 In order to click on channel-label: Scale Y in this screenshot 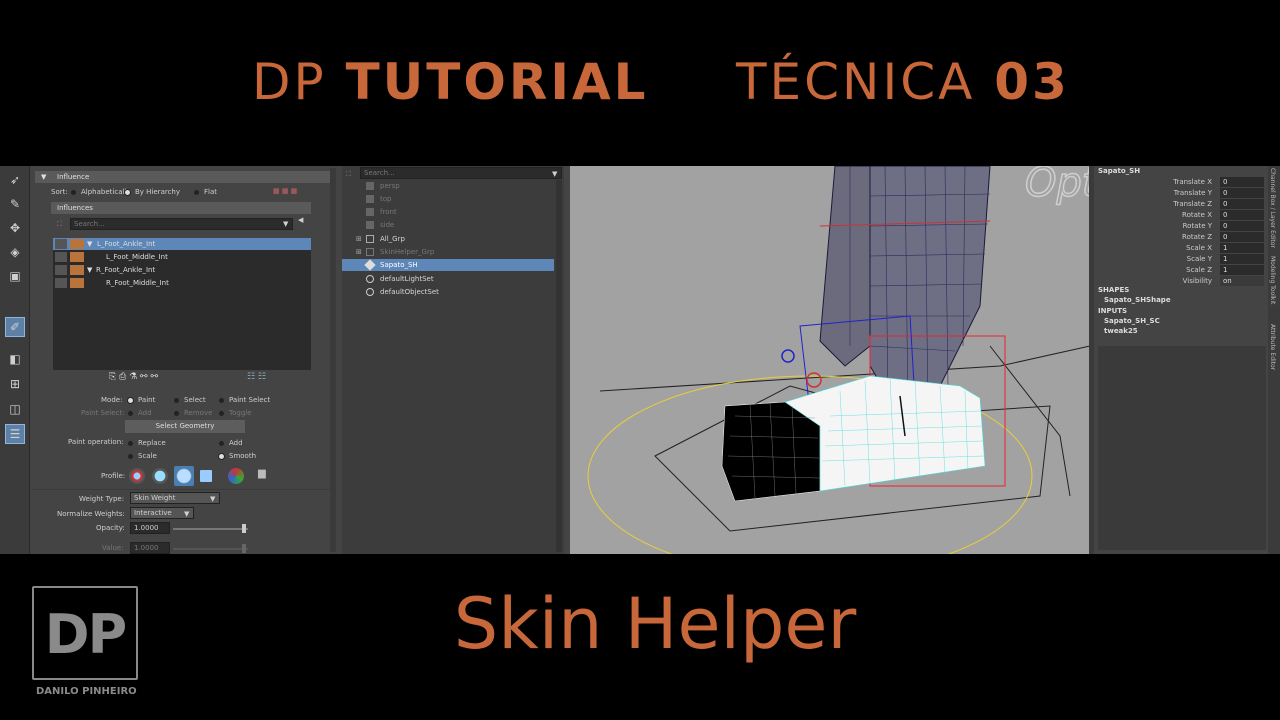, I will do `click(1153, 259)`.